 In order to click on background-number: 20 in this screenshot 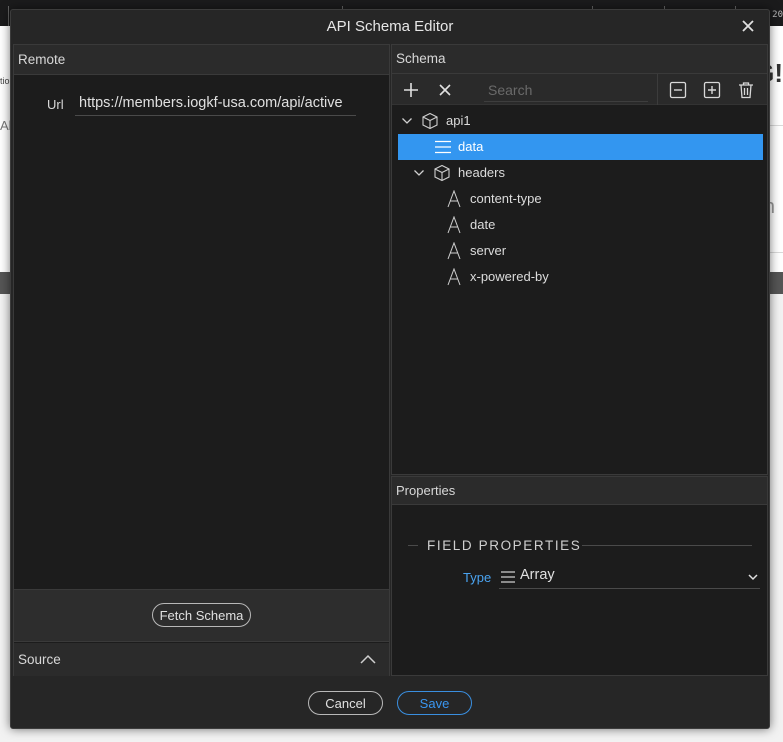, I will do `click(777, 15)`.